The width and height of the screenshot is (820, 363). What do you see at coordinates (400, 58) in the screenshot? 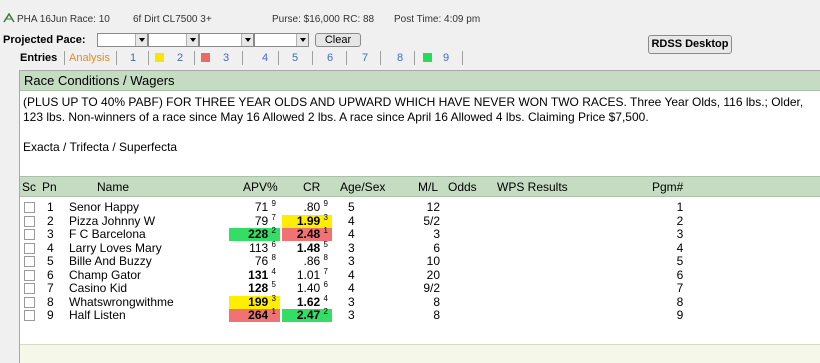
I see `tab-horse-8: 8` at bounding box center [400, 58].